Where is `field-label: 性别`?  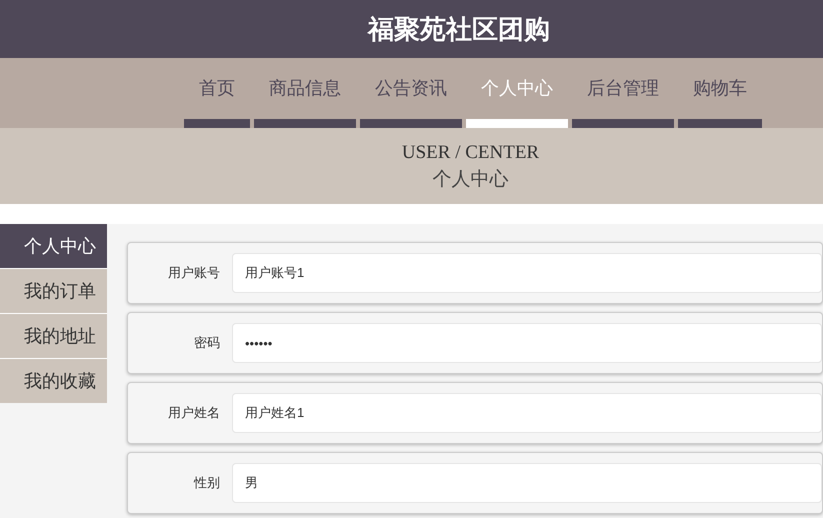 field-label: 性别 is located at coordinates (206, 483).